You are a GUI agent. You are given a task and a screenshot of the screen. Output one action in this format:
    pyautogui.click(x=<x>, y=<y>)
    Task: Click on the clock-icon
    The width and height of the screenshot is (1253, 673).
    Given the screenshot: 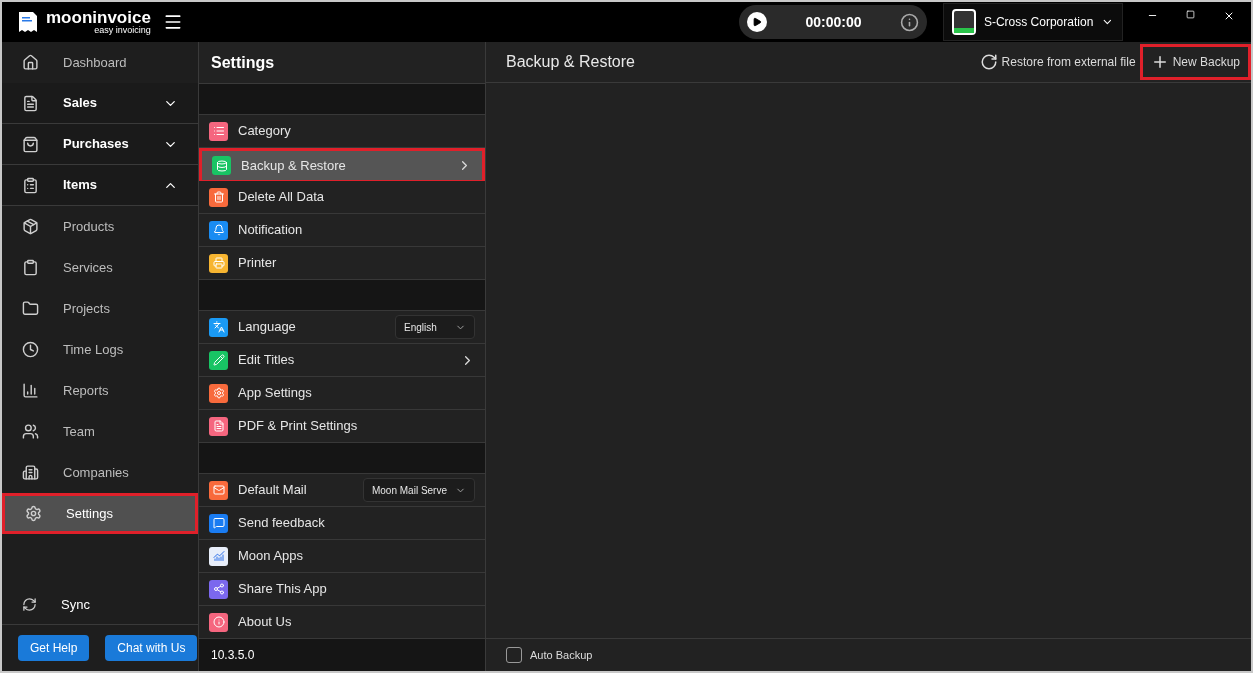 What is the action you would take?
    pyautogui.click(x=30, y=349)
    